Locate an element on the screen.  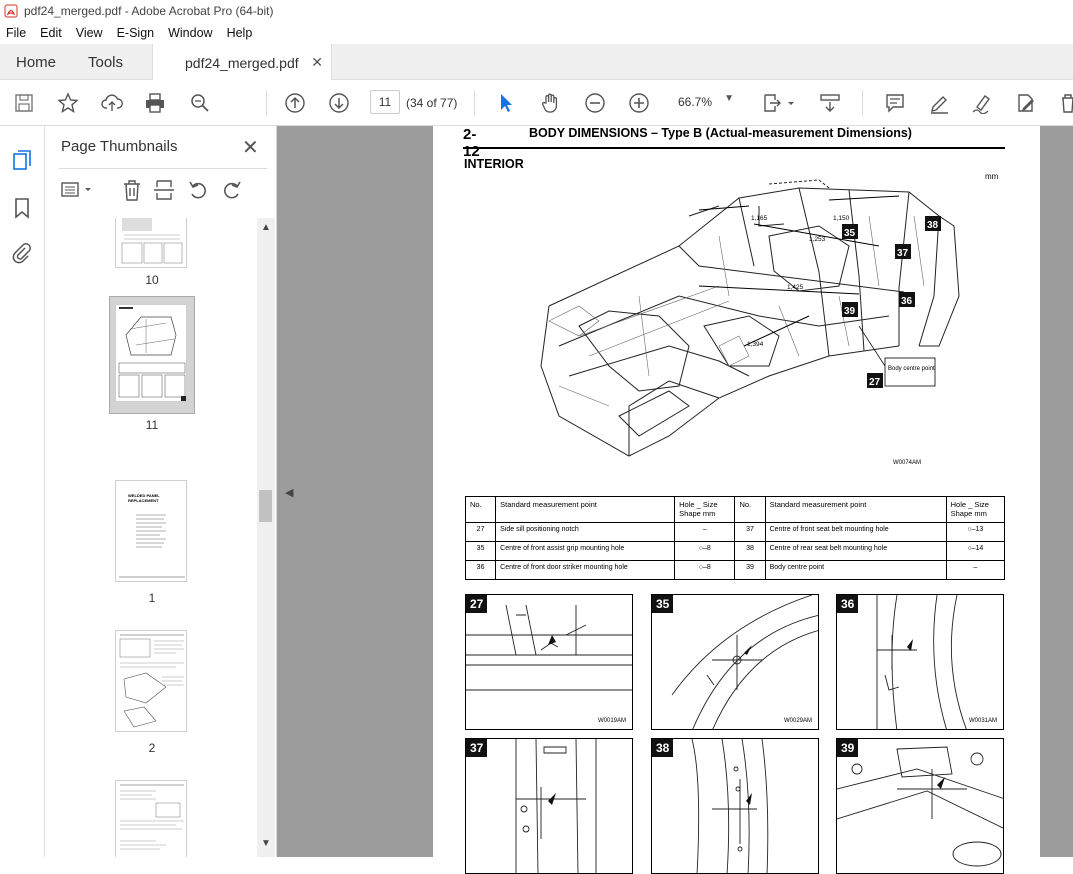
table-cell: – is located at coordinates (705, 532).